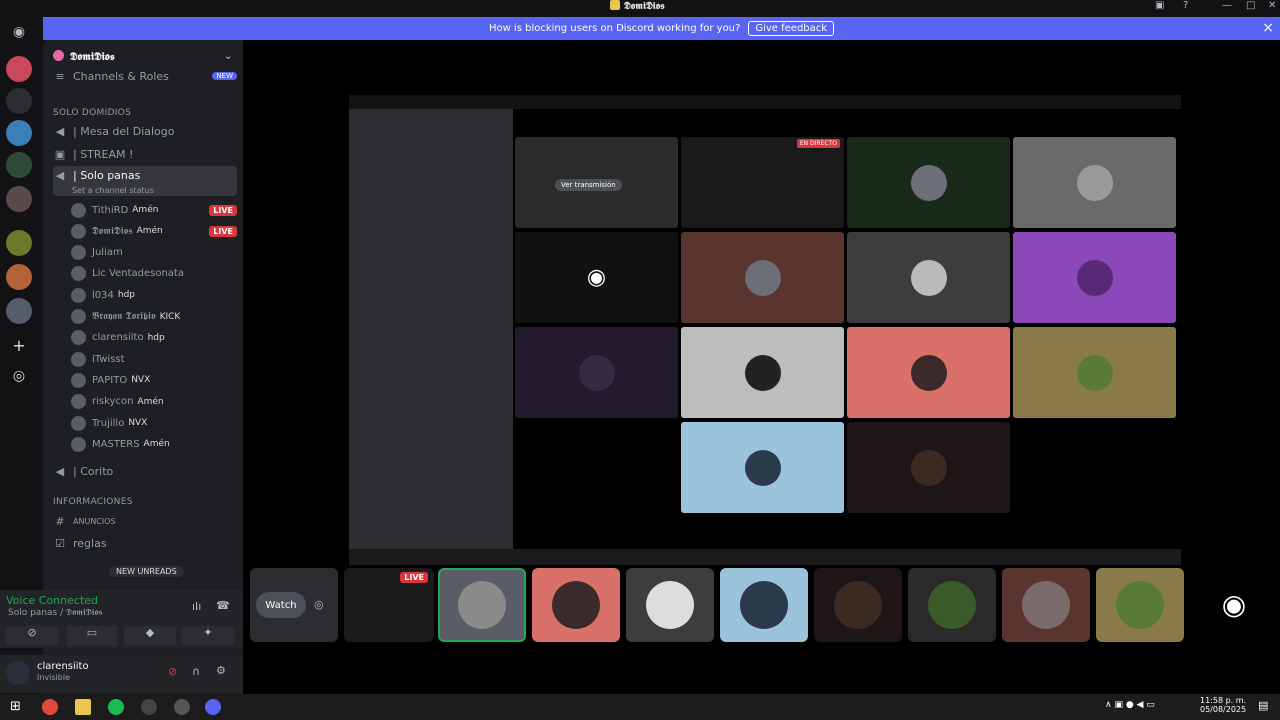  I want to click on voice-user: Lic Ventadesonata, so click(154, 274).